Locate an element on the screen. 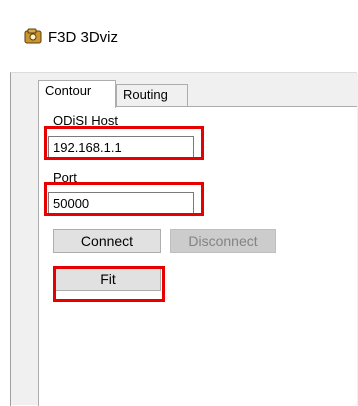 This screenshot has width=358, height=406. highlight-fit-button is located at coordinates (109, 284).